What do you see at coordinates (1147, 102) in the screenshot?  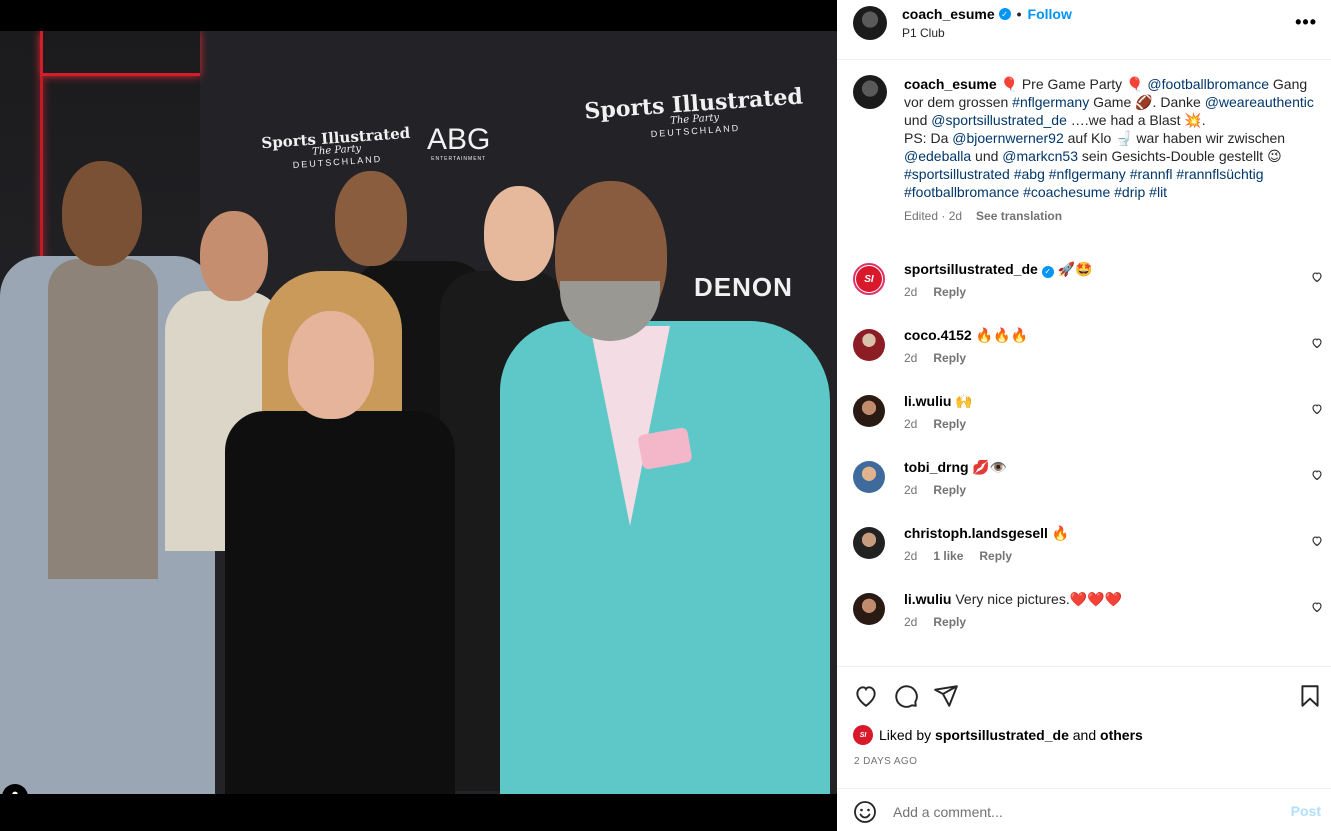 I see `caption-text-part: Game 🏈. Danke` at bounding box center [1147, 102].